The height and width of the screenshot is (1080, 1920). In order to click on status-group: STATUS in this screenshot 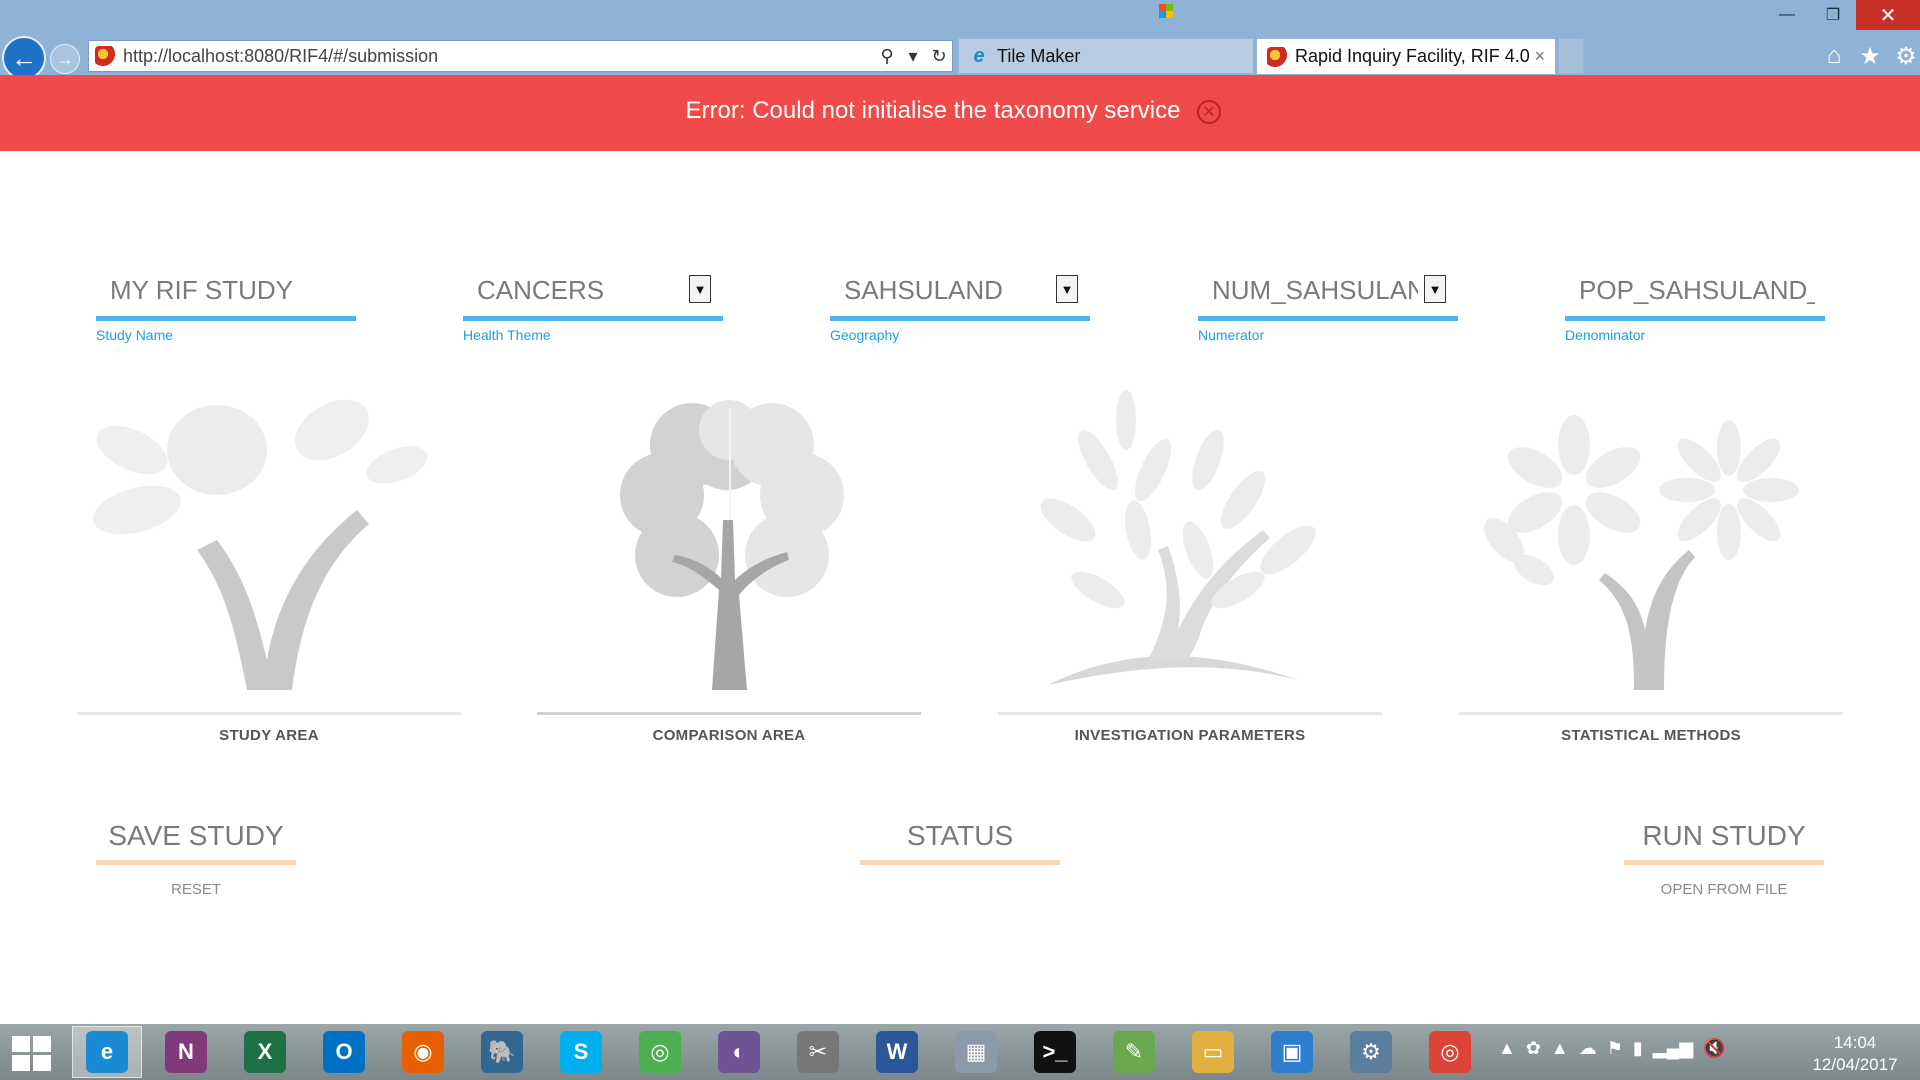, I will do `click(960, 842)`.